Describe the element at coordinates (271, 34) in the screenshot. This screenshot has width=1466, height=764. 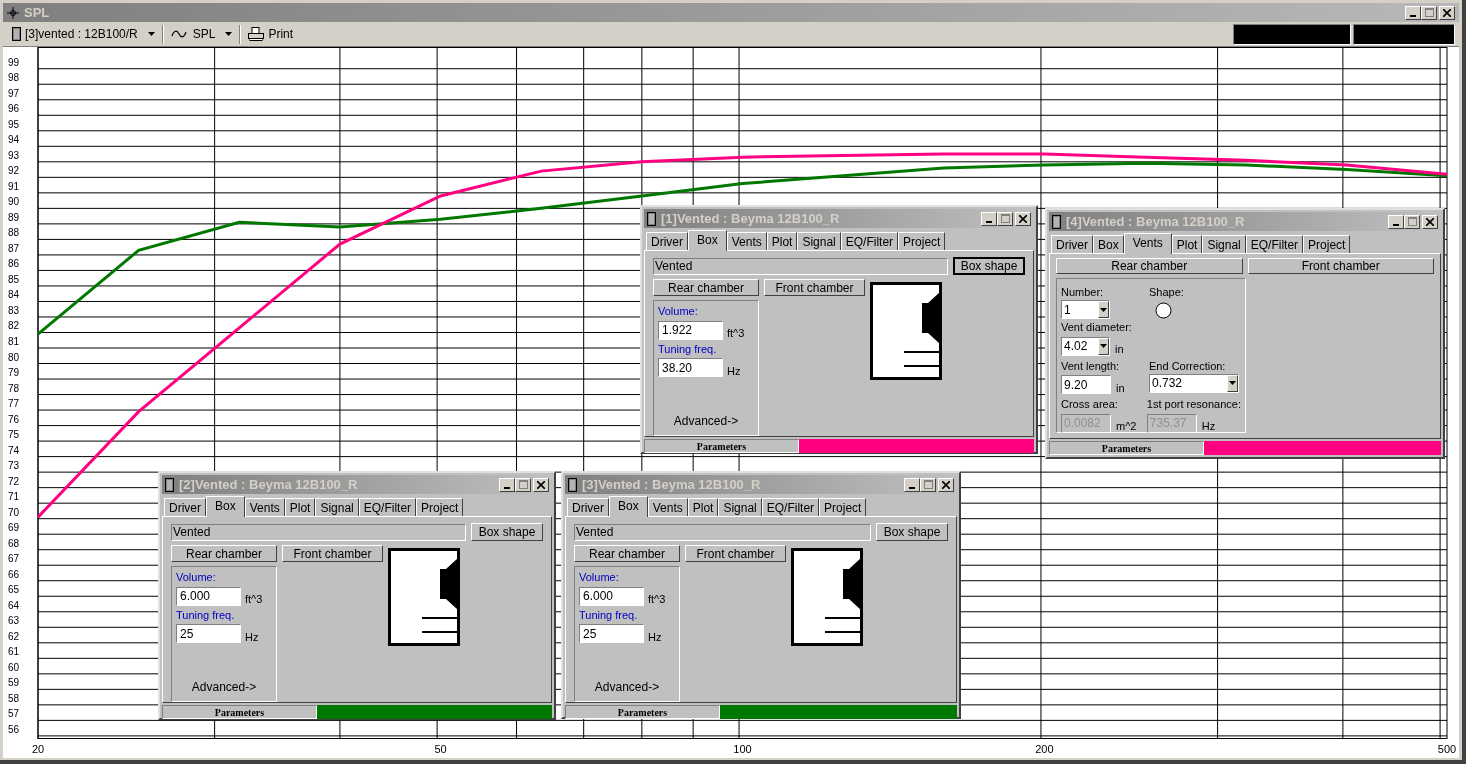
I see `toolbar-button: Print` at that location.